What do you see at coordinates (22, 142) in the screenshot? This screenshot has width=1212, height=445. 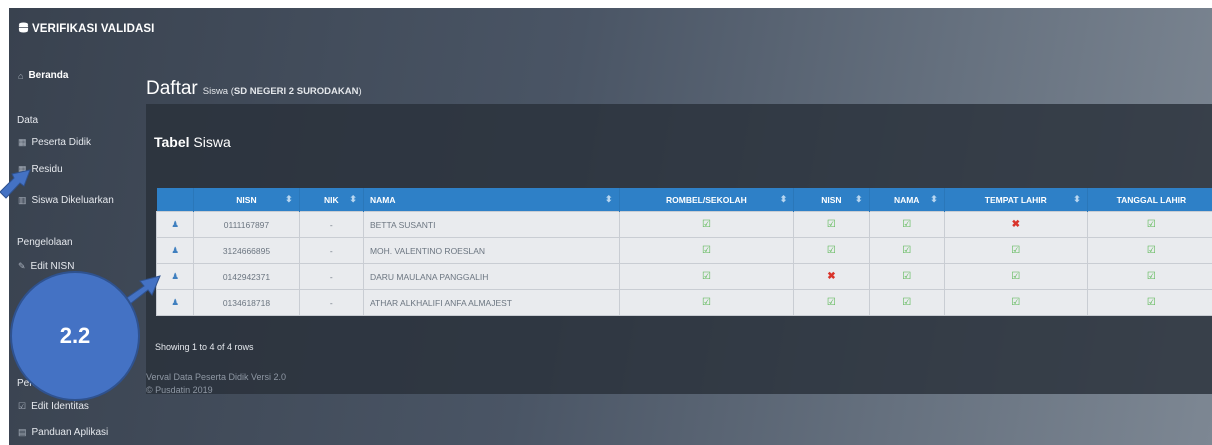 I see `table-icon: ▦` at bounding box center [22, 142].